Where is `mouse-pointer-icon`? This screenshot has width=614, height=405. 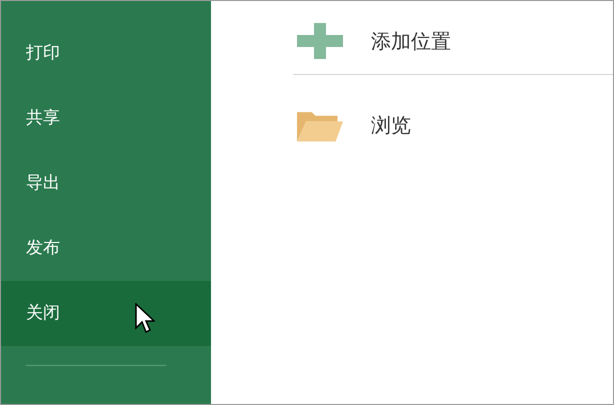 mouse-pointer-icon is located at coordinates (145, 318).